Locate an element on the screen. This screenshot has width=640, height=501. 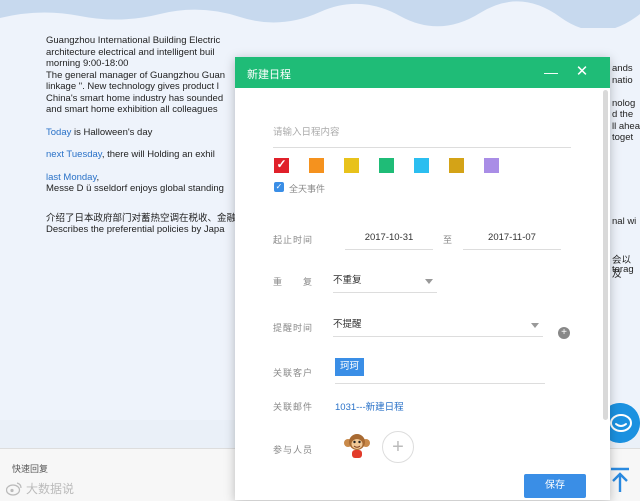
customer-field is located at coordinates (440, 370).